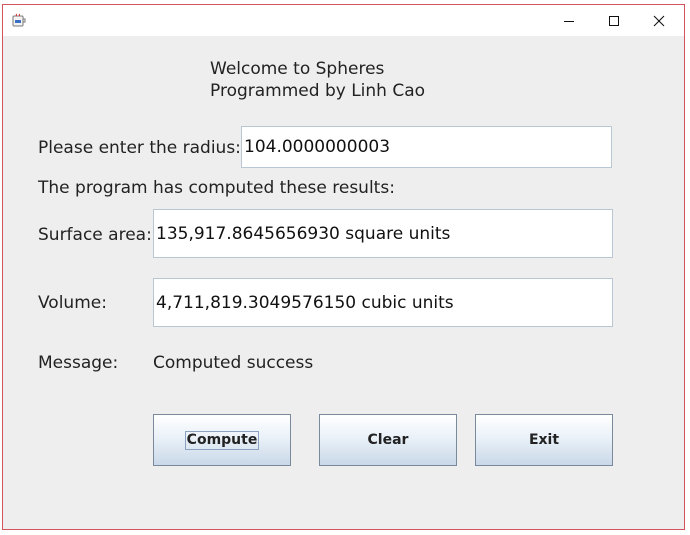 The height and width of the screenshot is (535, 690). Describe the element at coordinates (216, 188) in the screenshot. I see `results-caption: The program has computed these results:` at that location.